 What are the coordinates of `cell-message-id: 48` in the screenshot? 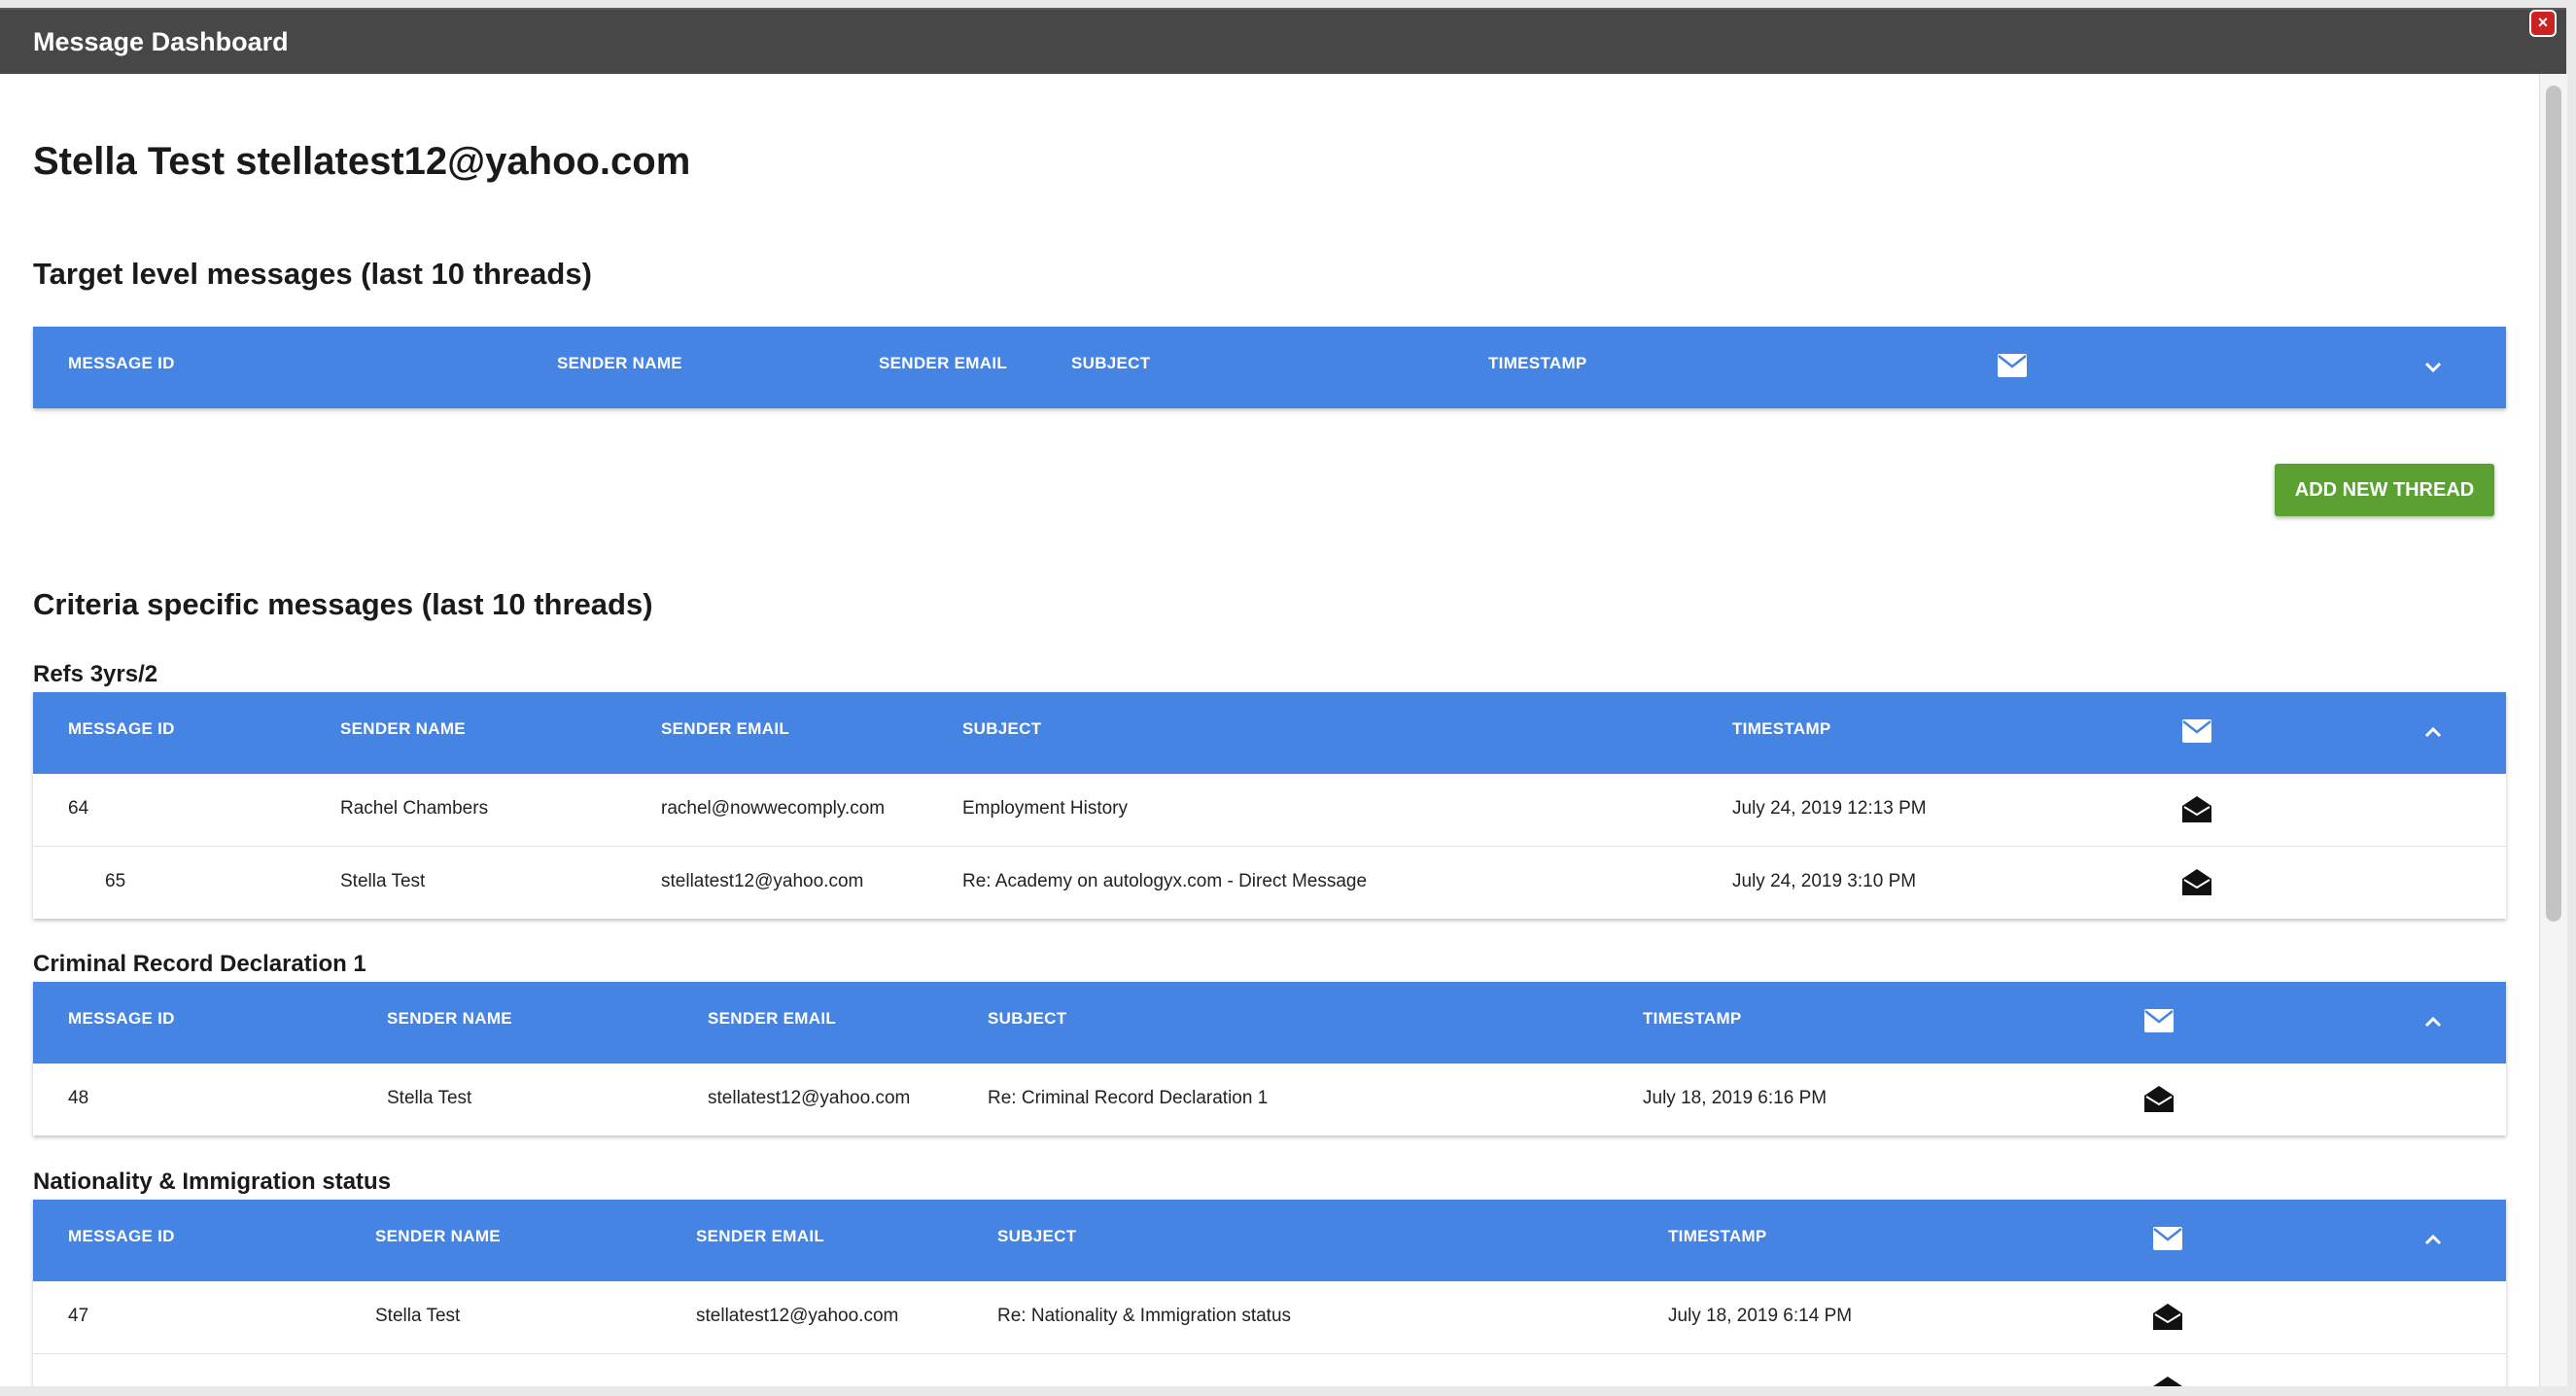 It's located at (78, 1098).